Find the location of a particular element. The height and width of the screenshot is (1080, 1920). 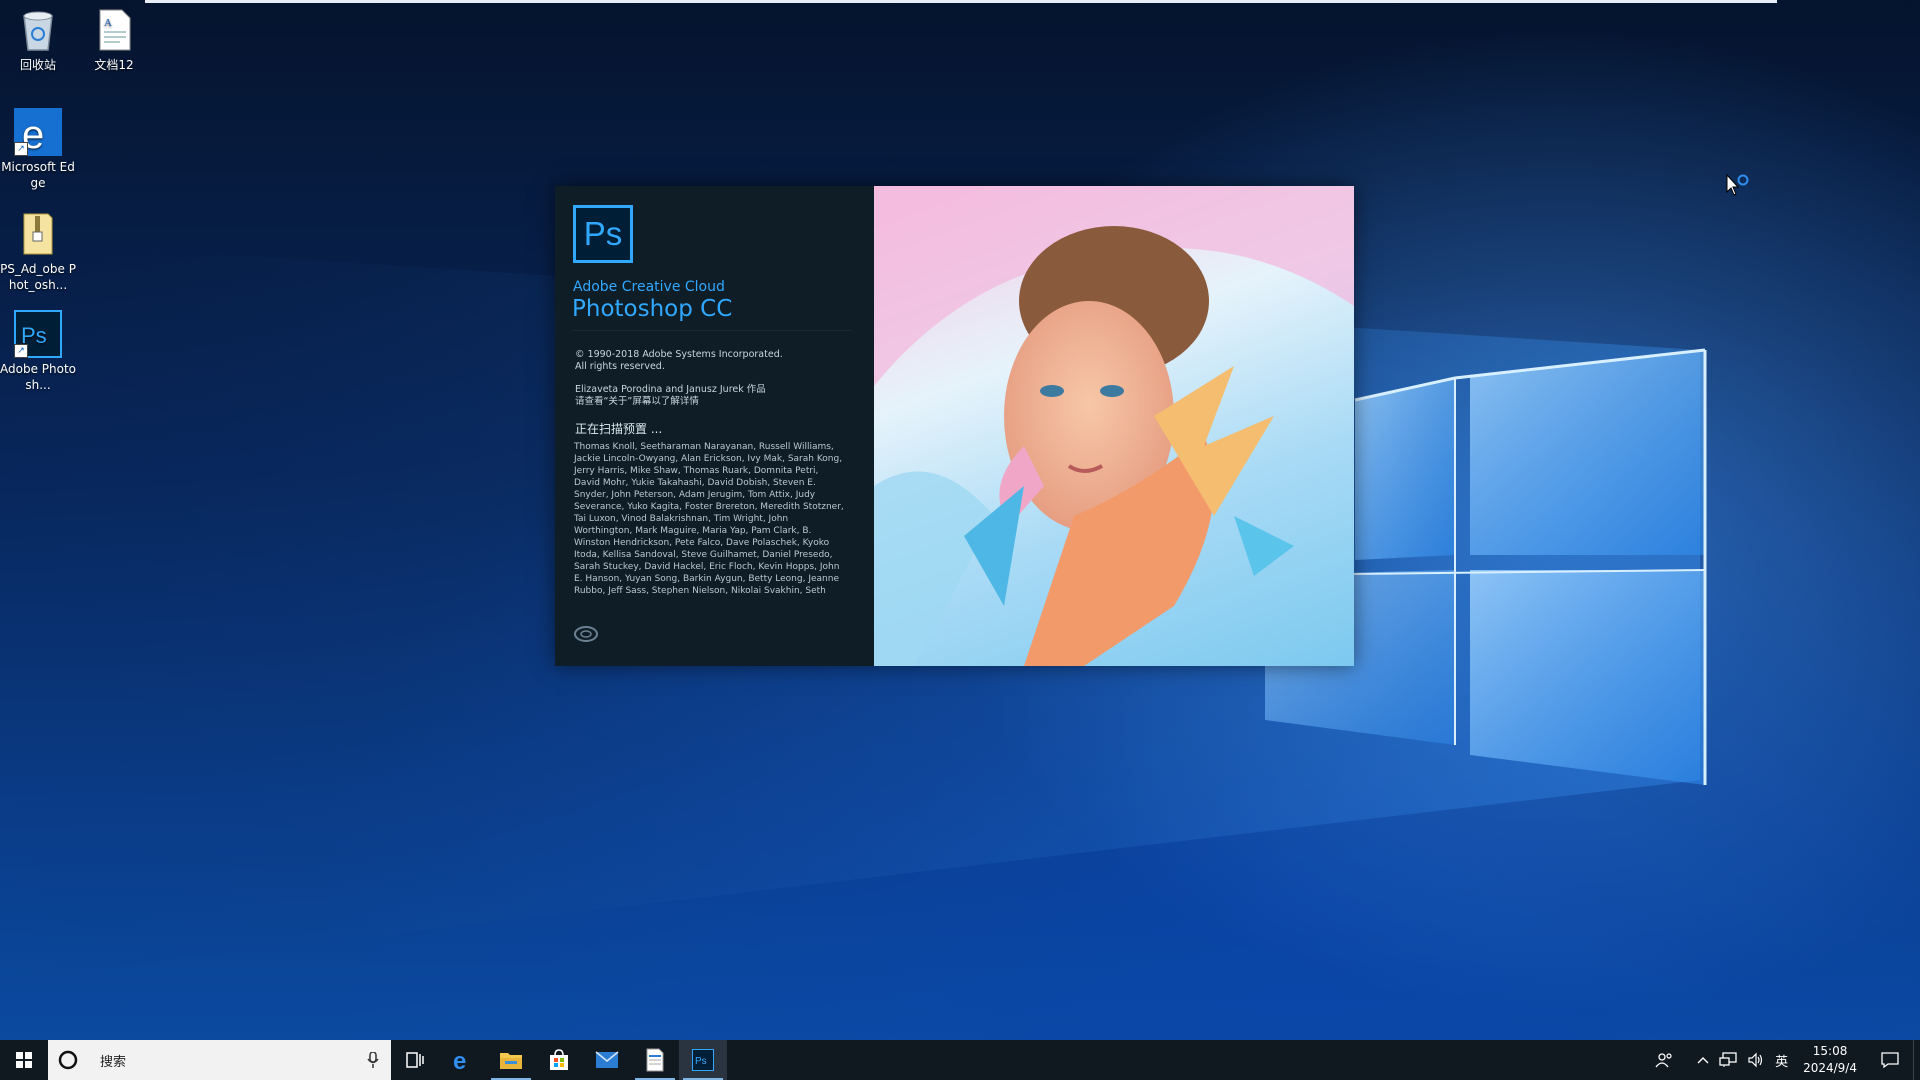

notification-icon is located at coordinates (1890, 1060).